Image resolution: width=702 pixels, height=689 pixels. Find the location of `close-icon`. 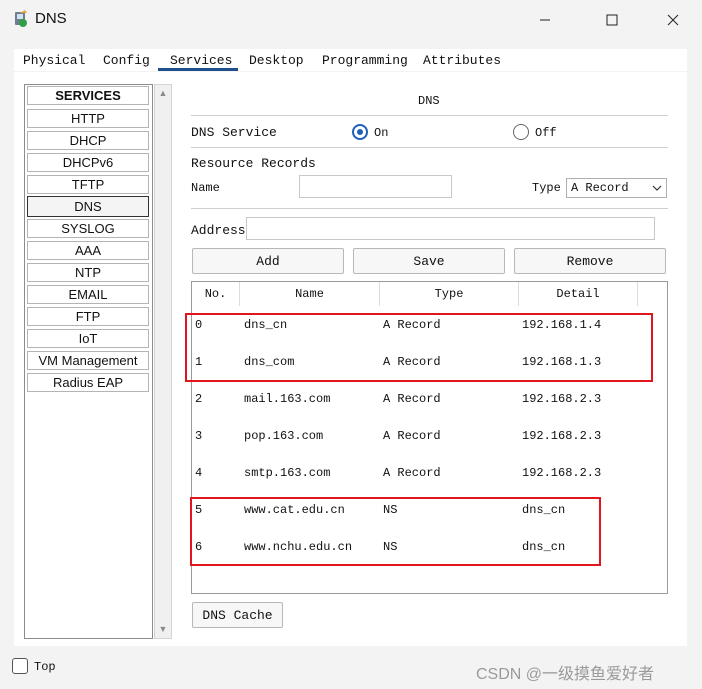

close-icon is located at coordinates (673, 20).